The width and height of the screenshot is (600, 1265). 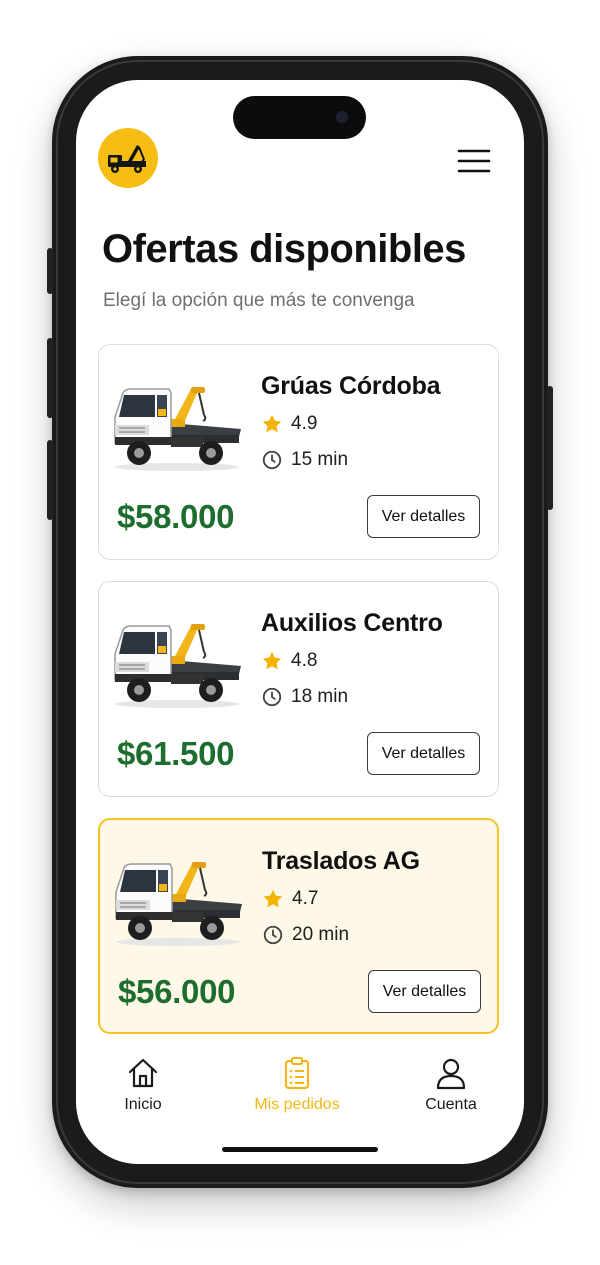 What do you see at coordinates (289, 661) in the screenshot?
I see `rating: 4.8` at bounding box center [289, 661].